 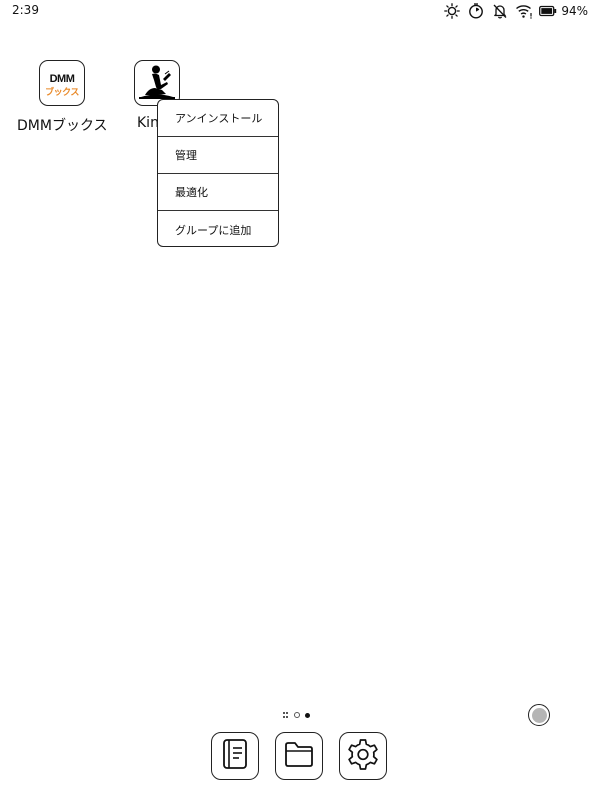 I want to click on app-dmm-books: DMM ブックス DMMブックス, so click(x=62, y=97).